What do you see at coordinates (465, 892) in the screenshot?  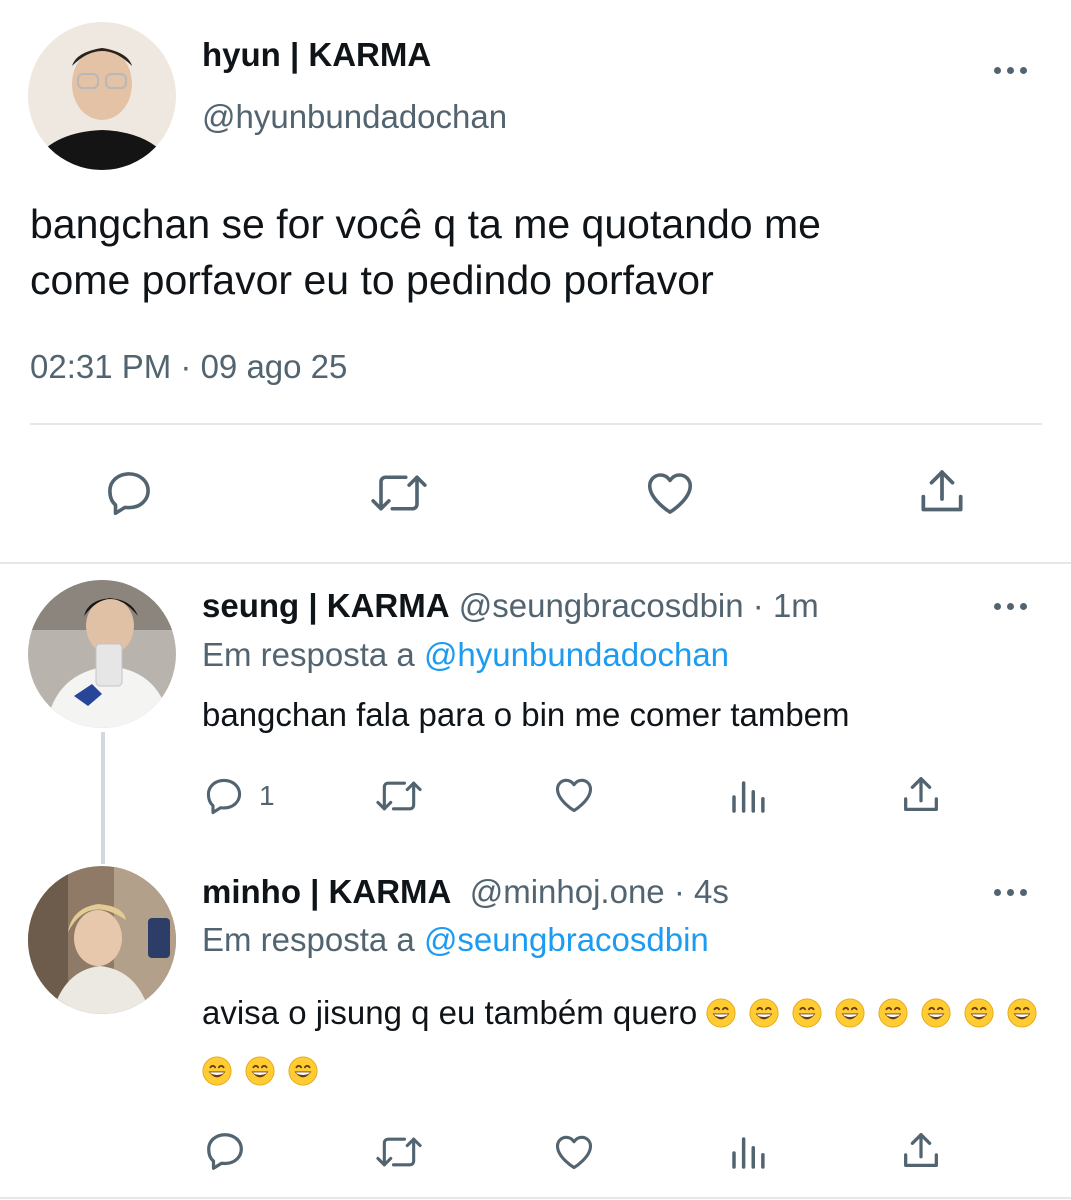 I see `reply-header: minho | KARMA @minhoj.one · 4s` at bounding box center [465, 892].